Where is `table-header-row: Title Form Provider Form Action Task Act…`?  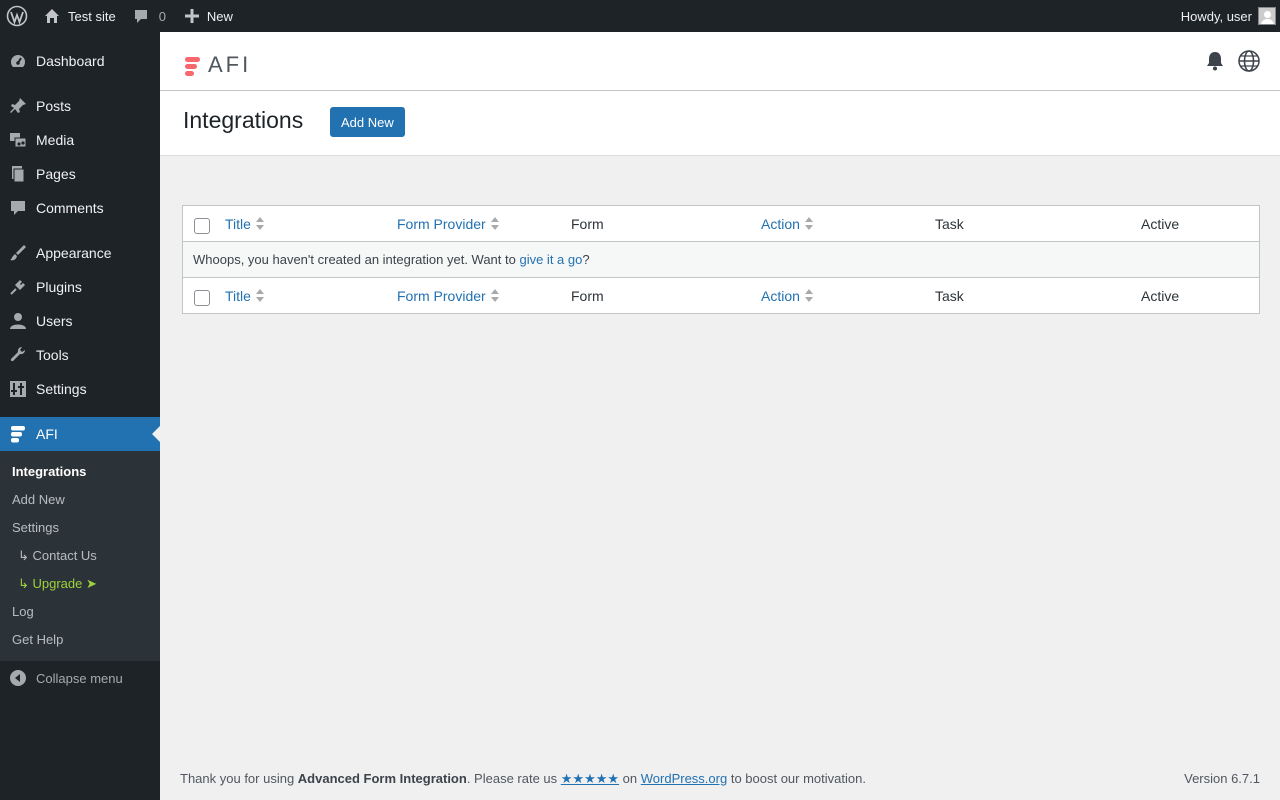 table-header-row: Title Form Provider Form Action Task Act… is located at coordinates (721, 224).